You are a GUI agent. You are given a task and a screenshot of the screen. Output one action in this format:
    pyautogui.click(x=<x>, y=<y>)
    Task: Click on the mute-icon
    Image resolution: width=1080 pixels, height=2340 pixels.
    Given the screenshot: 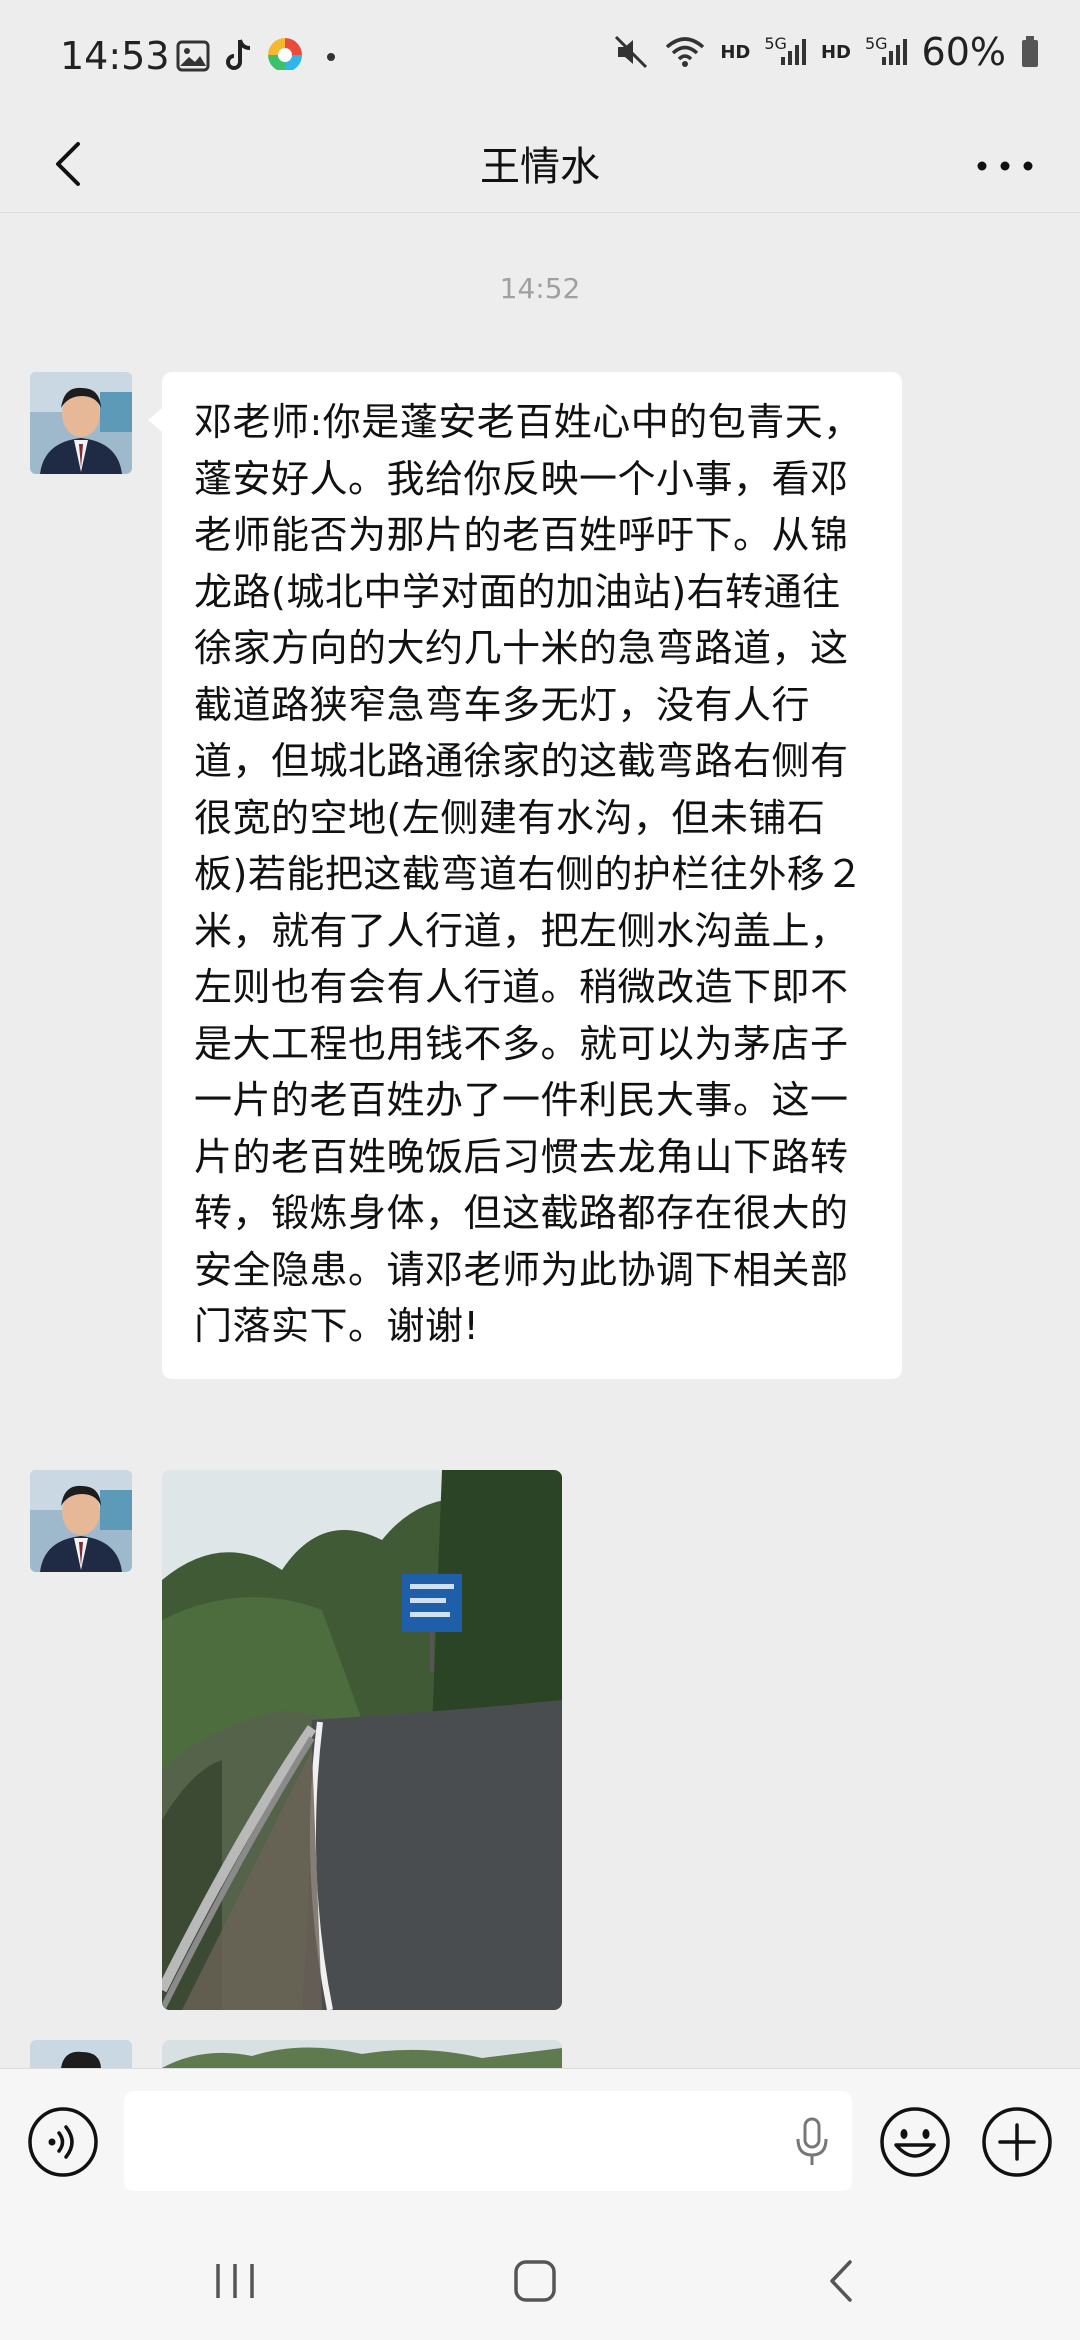 What is the action you would take?
    pyautogui.click(x=631, y=52)
    